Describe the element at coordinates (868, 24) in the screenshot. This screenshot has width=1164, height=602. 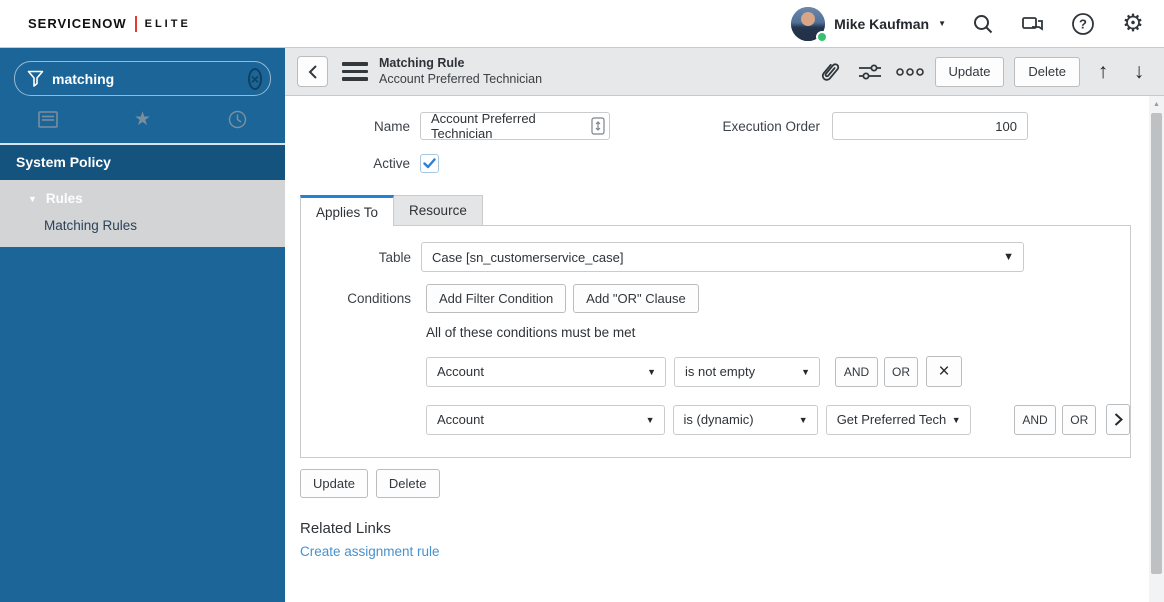
I see `user-menu: Mike Kaufman ▼` at that location.